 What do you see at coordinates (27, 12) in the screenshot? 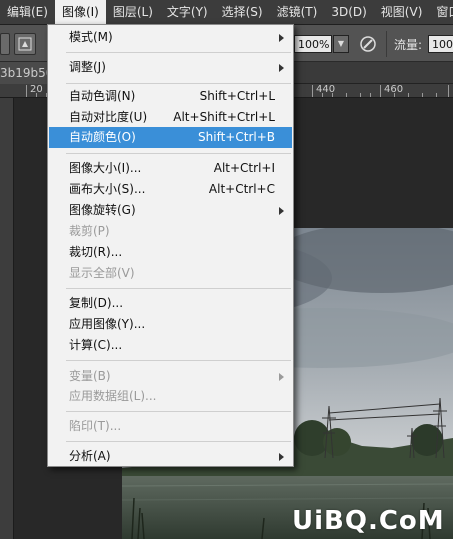
I see `menu-edit: 编辑(E)` at bounding box center [27, 12].